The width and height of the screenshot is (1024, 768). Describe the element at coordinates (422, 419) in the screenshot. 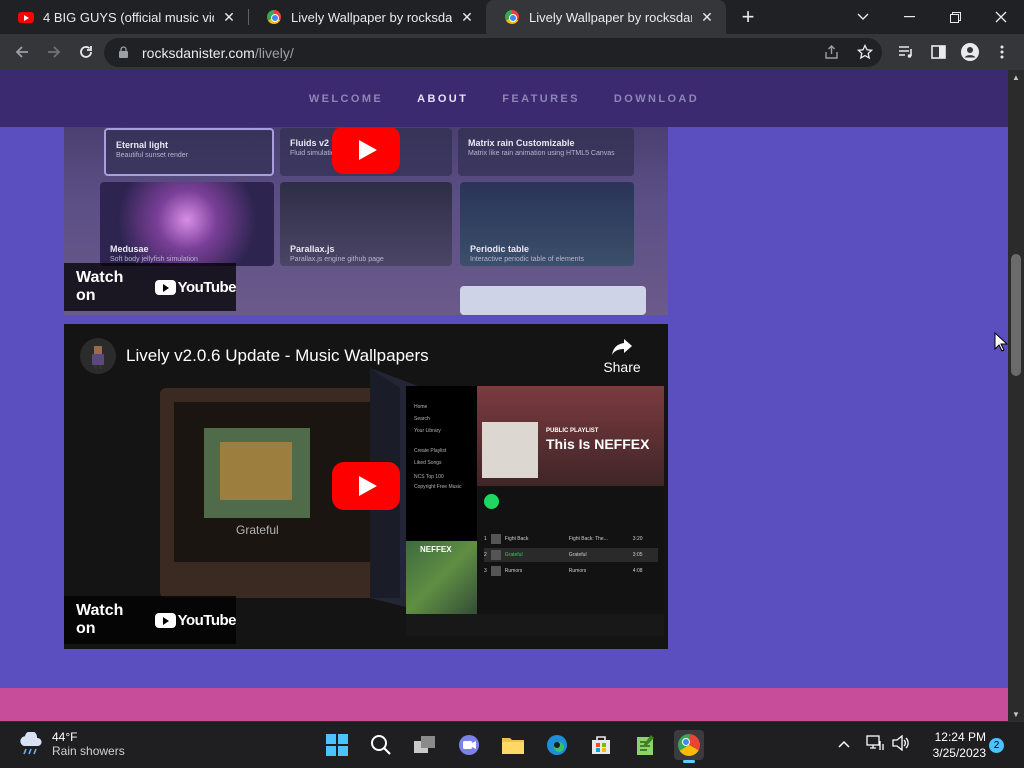

I see `spotify-nav-item: Search` at that location.